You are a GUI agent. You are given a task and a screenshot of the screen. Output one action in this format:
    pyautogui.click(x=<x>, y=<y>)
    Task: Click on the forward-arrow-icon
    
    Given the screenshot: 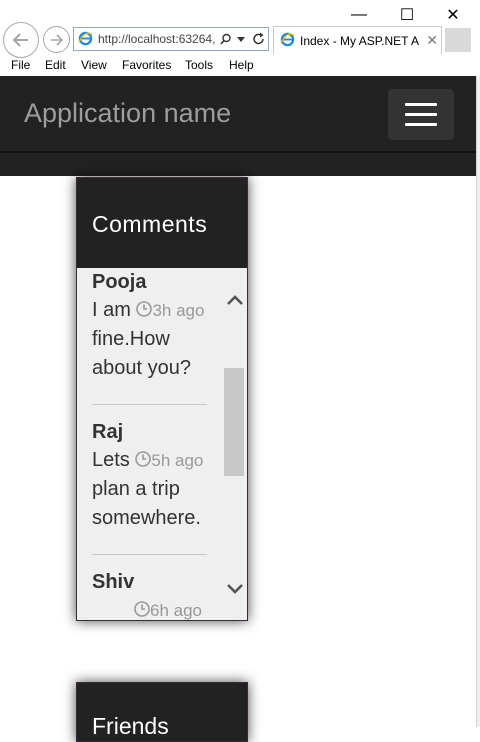 What is the action you would take?
    pyautogui.click(x=56, y=39)
    